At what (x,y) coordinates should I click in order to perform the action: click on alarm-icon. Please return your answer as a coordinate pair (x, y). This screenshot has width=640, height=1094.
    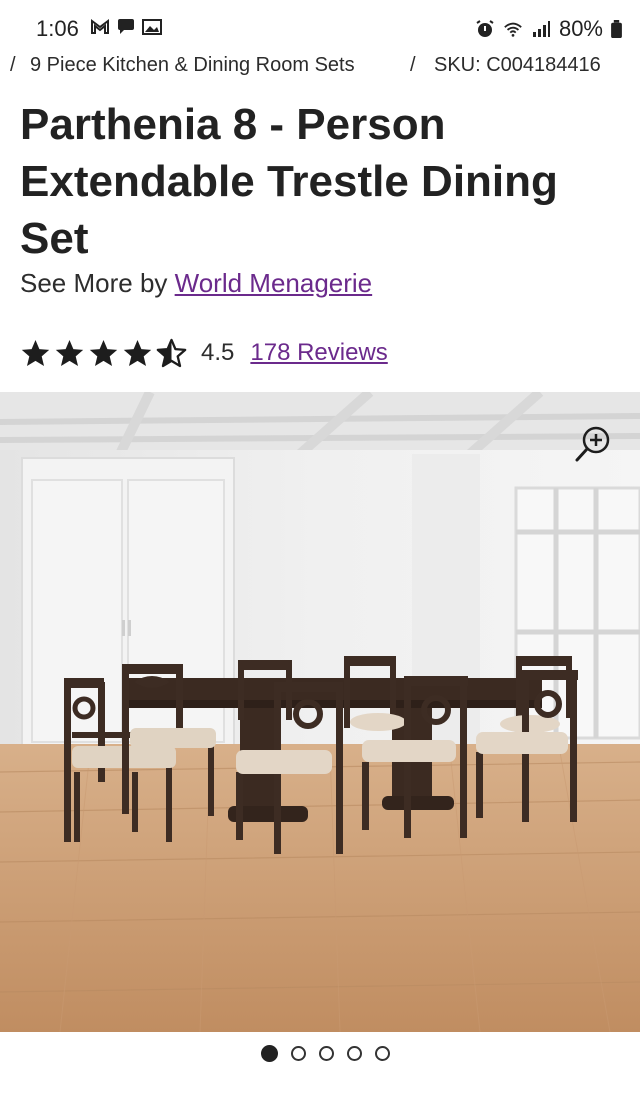
    Looking at the image, I should click on (485, 28).